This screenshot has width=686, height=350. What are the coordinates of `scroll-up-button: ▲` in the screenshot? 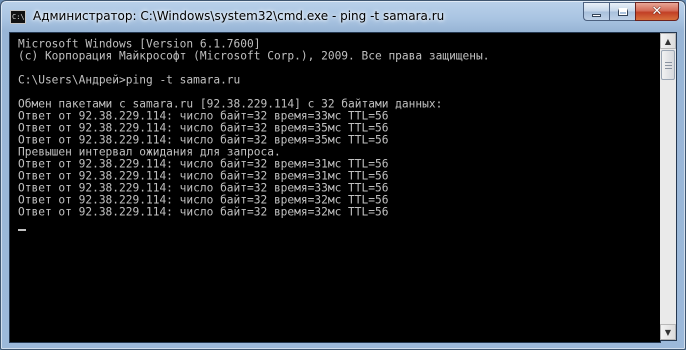 It's located at (668, 41).